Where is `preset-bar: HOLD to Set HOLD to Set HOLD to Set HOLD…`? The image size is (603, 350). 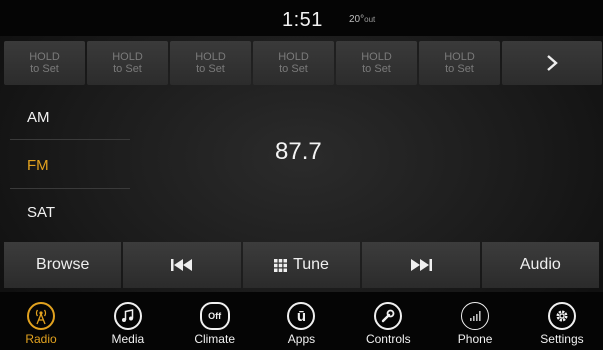 preset-bar: HOLD to Set HOLD to Set HOLD to Set HOLD… is located at coordinates (303, 63).